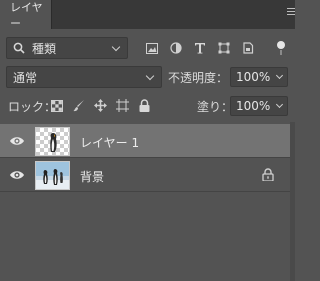 This screenshot has width=320, height=281. Describe the element at coordinates (248, 48) in the screenshot. I see `smart-object-filter-icon` at that location.